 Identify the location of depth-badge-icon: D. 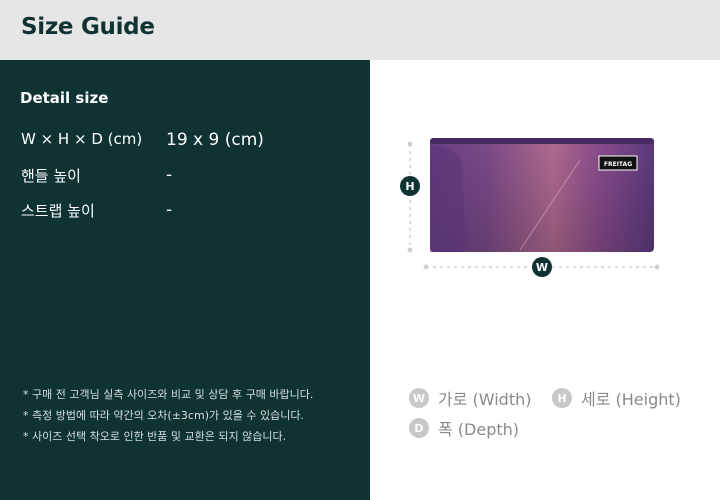
(419, 428).